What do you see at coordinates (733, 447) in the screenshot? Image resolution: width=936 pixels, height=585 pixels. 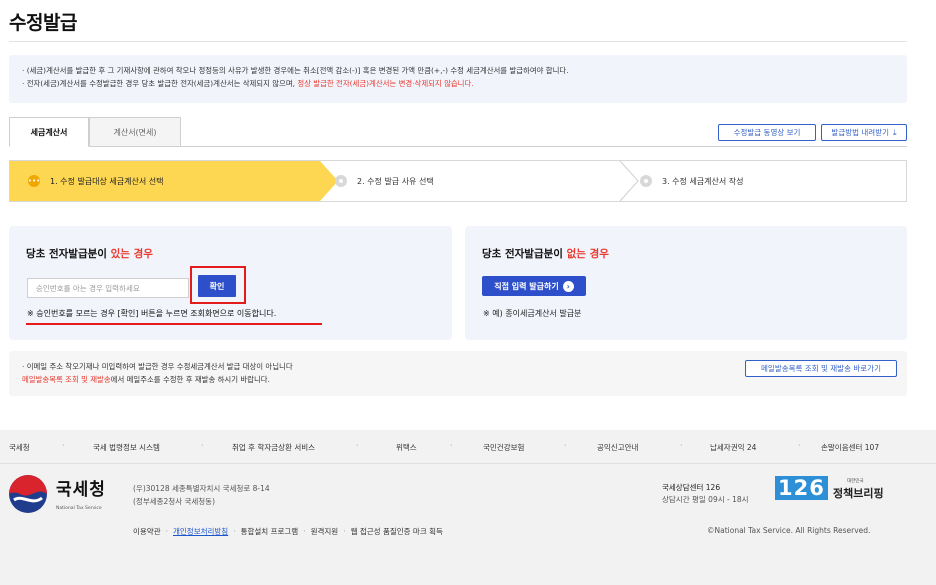 I see `footer-link: 납세자권익 24` at bounding box center [733, 447].